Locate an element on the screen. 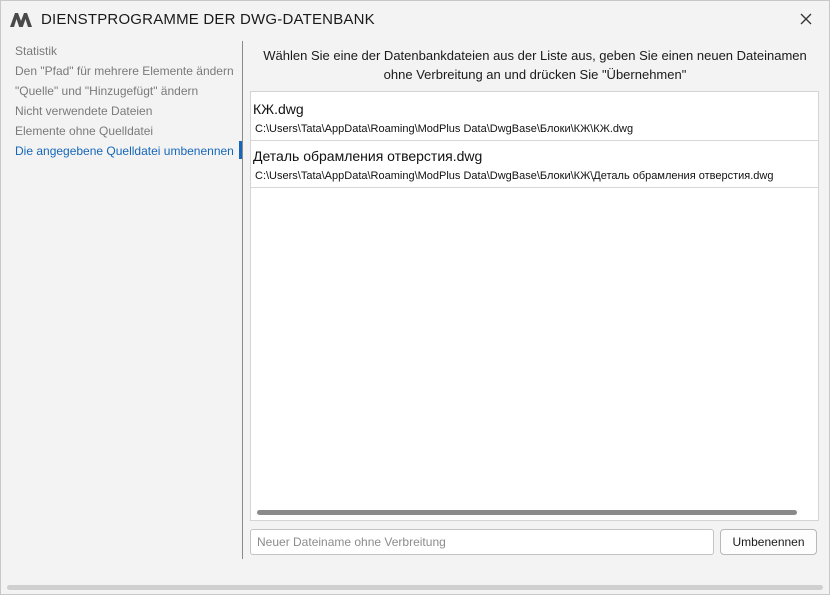  sidebar-item-change-path: Den "Pfad" für mehrere Elemente ändern is located at coordinates (124, 71).